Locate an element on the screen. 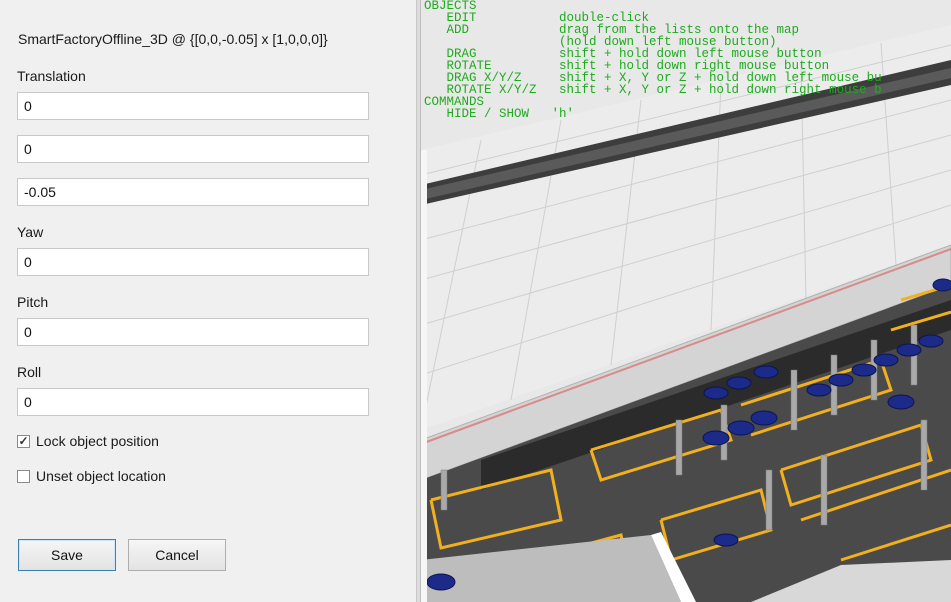 This screenshot has height=602, width=951. lock-position-label: Lock object position is located at coordinates (97, 441).